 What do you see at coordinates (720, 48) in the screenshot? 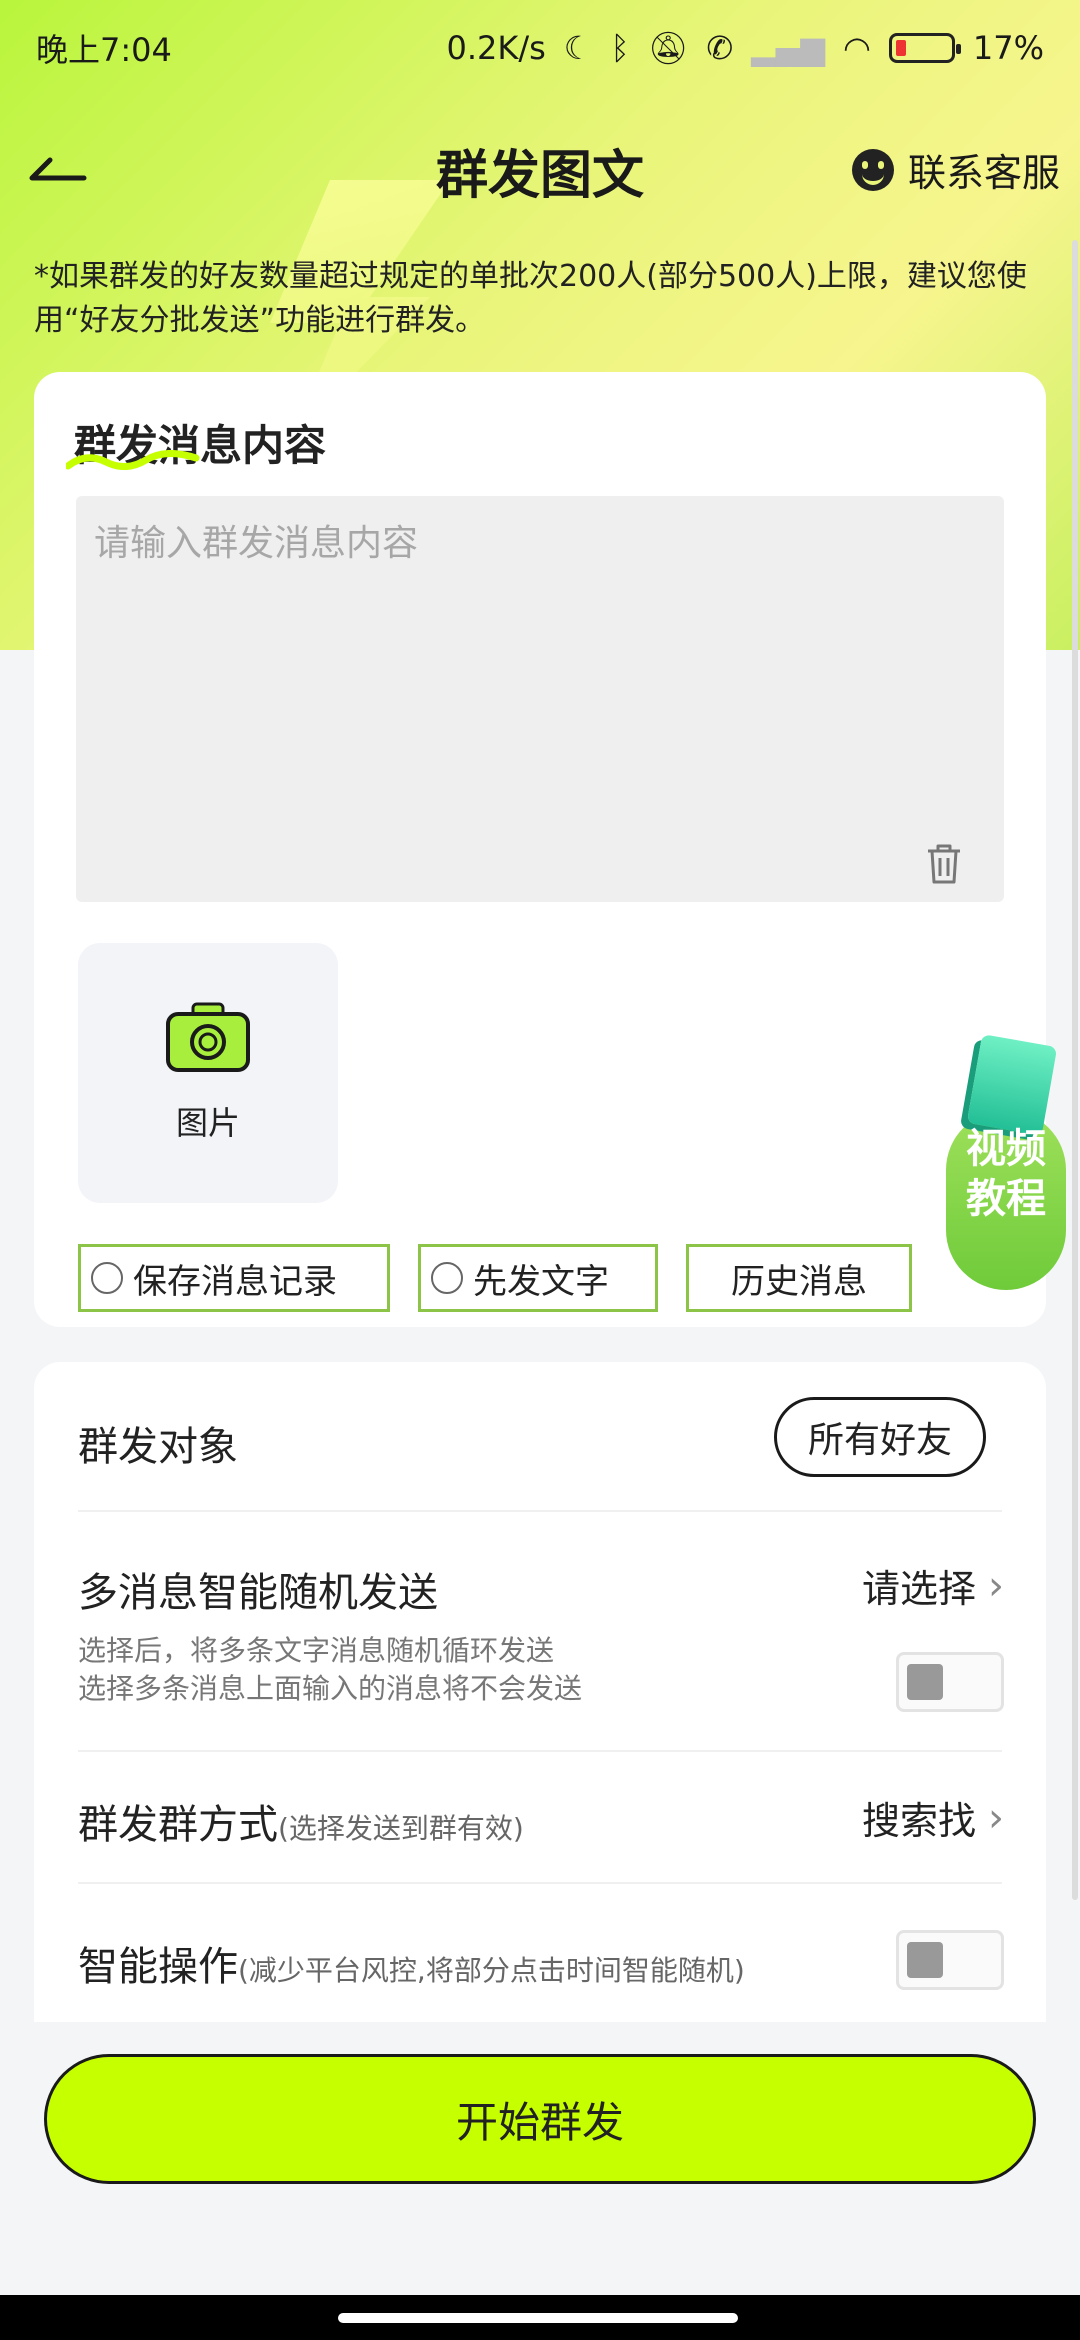
I see `call-off-icon: ✆` at bounding box center [720, 48].